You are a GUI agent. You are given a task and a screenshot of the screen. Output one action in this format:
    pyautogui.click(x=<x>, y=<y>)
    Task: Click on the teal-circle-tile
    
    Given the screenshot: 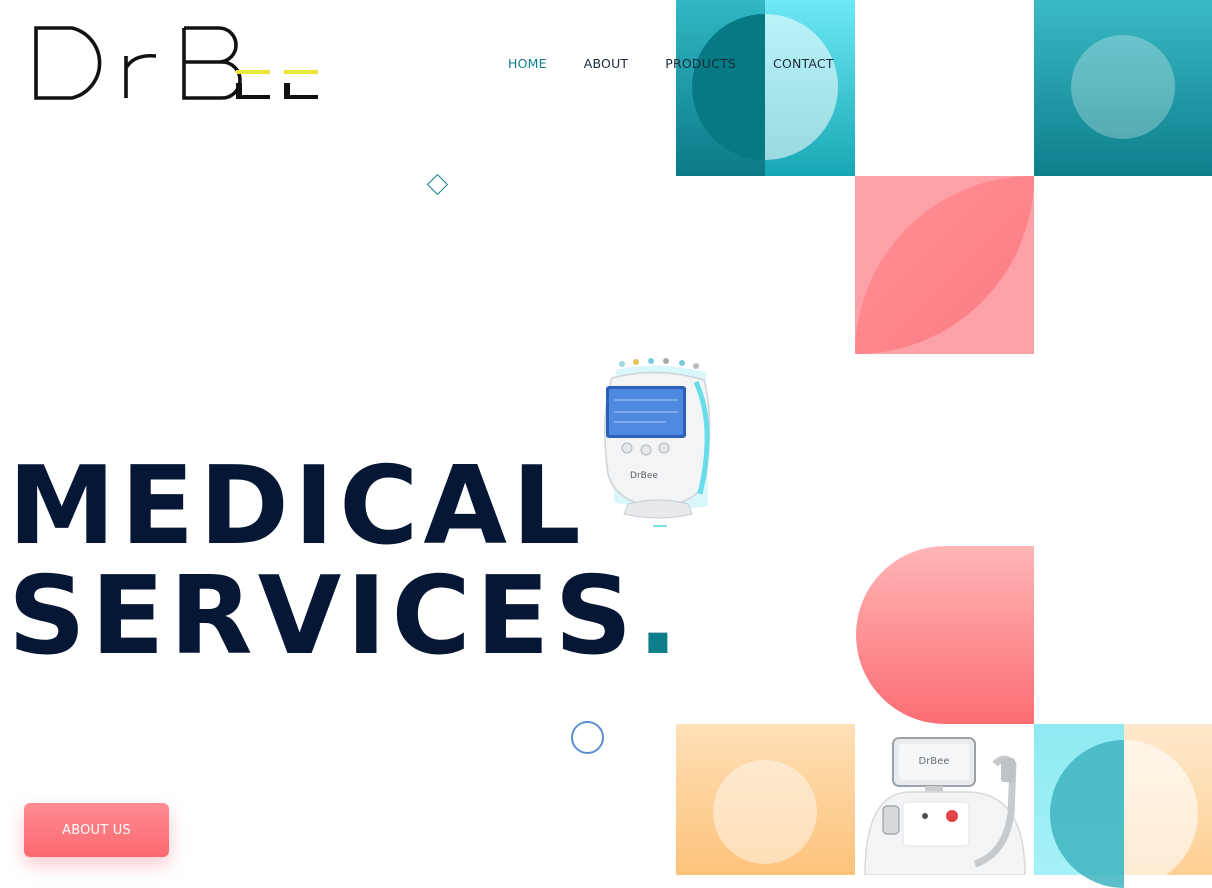 What is the action you would take?
    pyautogui.click(x=1123, y=88)
    